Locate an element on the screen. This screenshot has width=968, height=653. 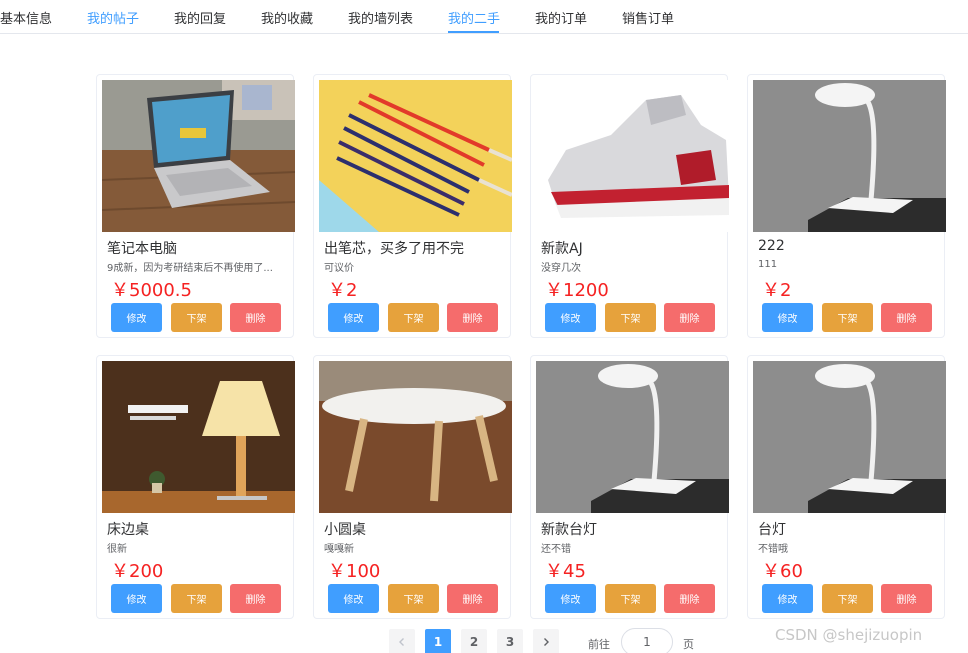
product-description: 嘎嘎新 is located at coordinates (339, 549).